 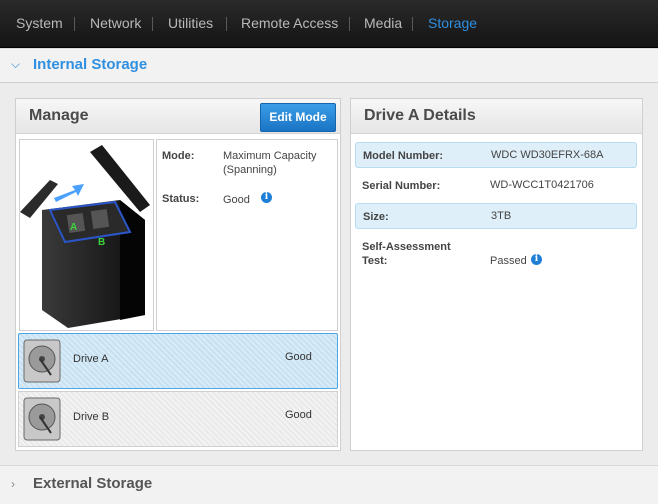 I want to click on serial-number-row: Serial Number: WD-WCC1T0421706, so click(x=495, y=185).